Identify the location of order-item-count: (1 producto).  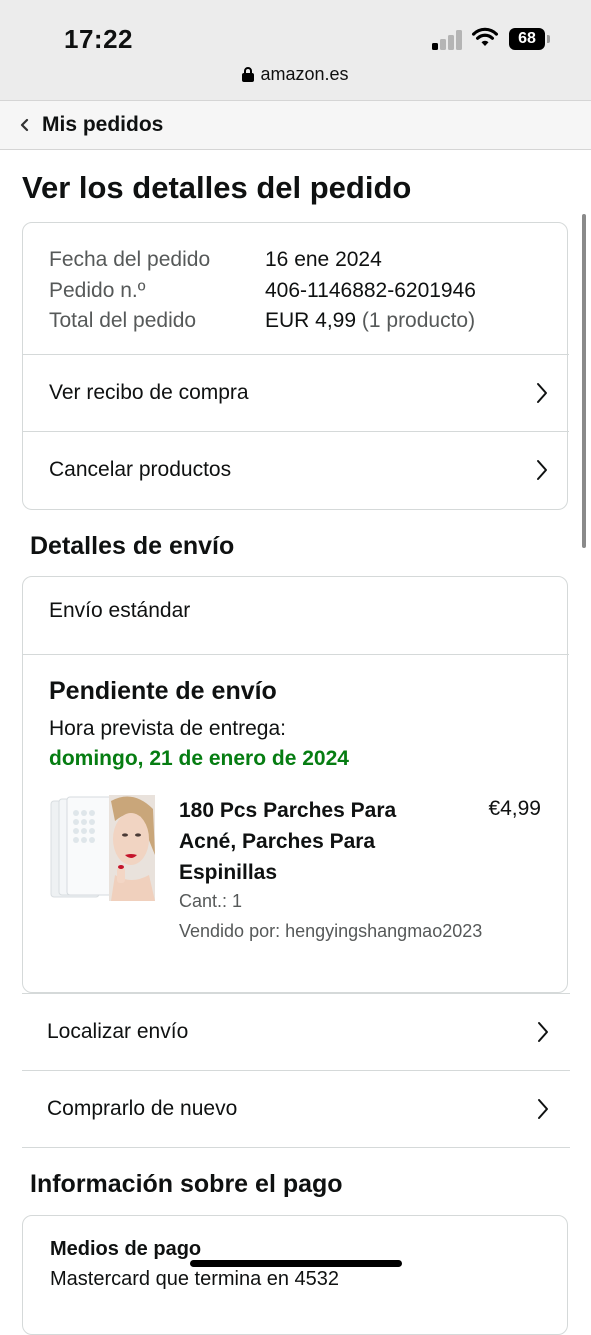
(416, 320).